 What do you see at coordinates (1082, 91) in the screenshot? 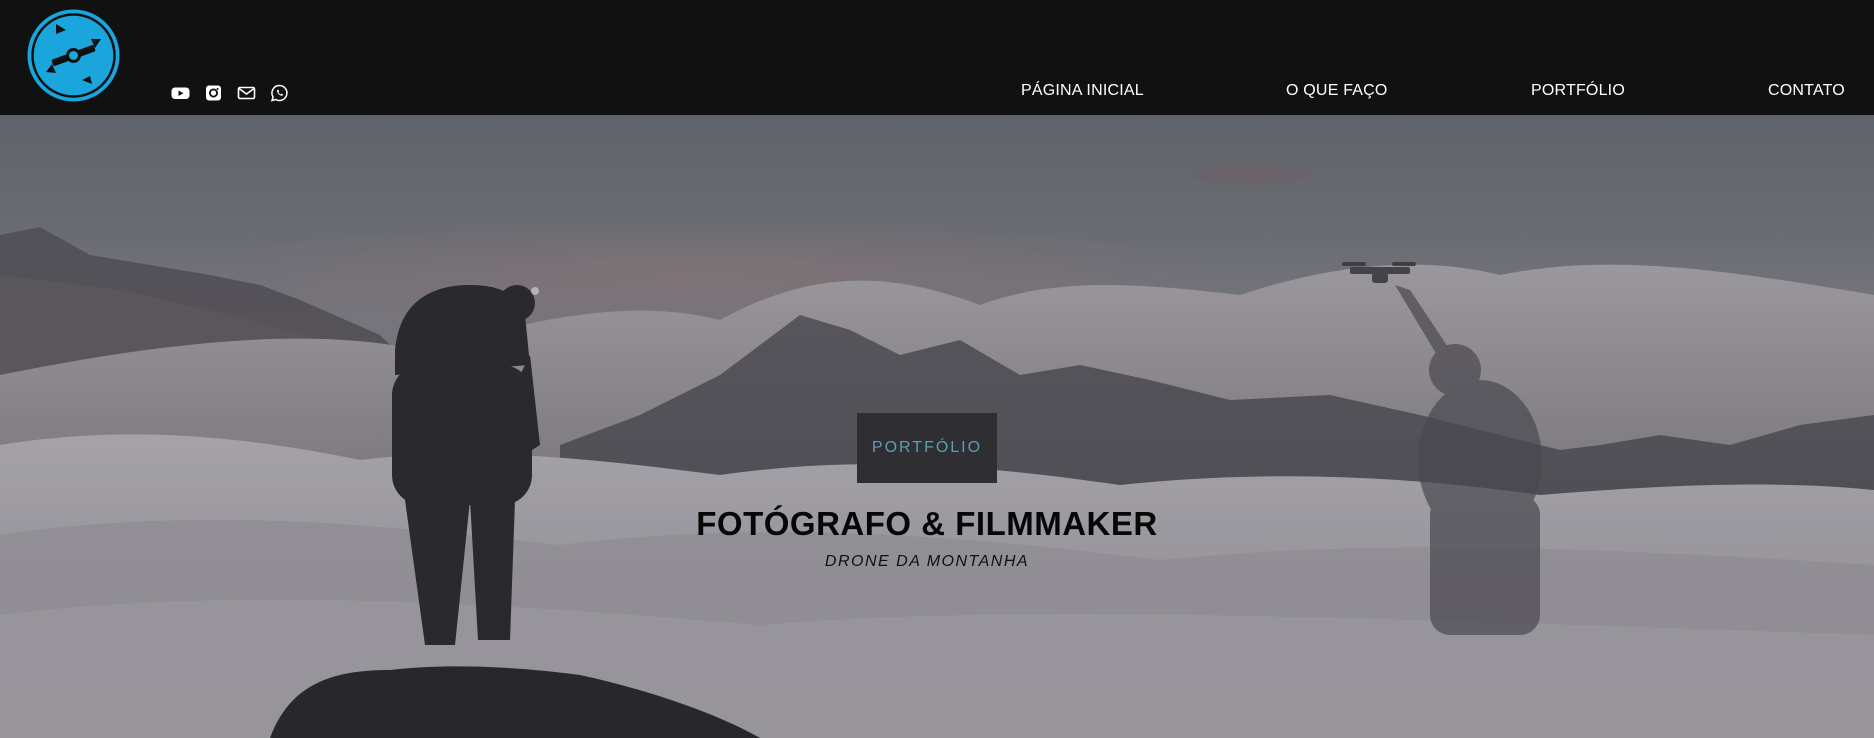
I see `nav-item-home: PÁGINA INICIAL` at bounding box center [1082, 91].